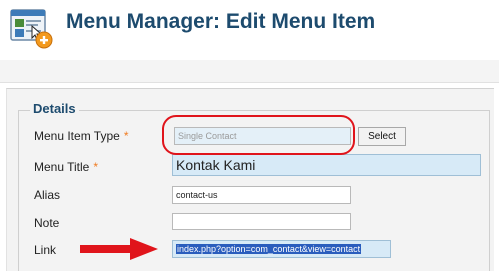 The image size is (499, 271). What do you see at coordinates (62, 167) in the screenshot?
I see `menu-title-label-text: Menu Title` at bounding box center [62, 167].